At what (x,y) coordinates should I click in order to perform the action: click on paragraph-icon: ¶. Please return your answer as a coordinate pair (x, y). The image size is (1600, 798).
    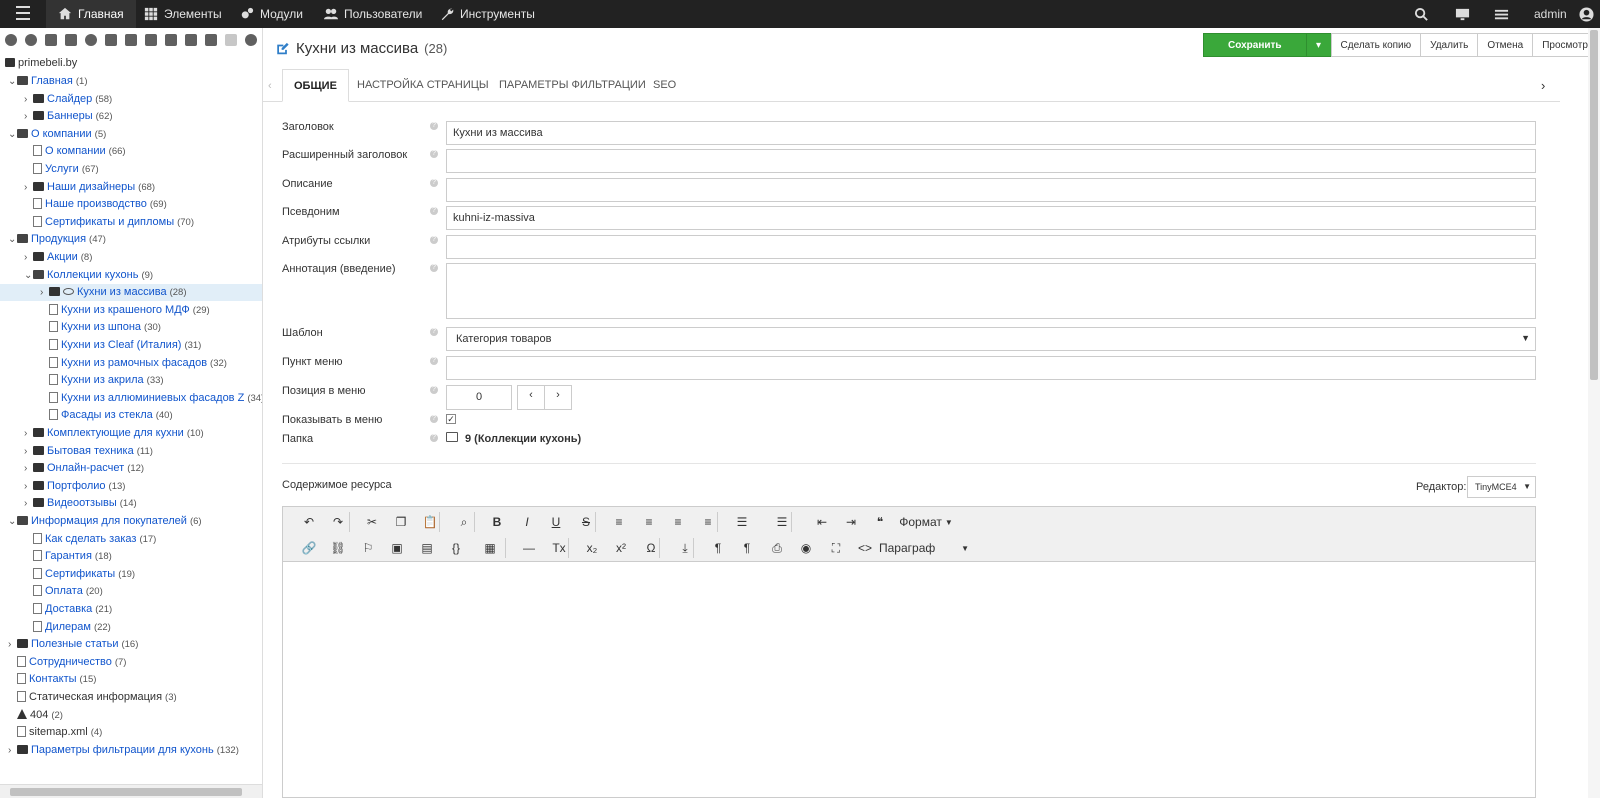
    Looking at the image, I should click on (718, 548).